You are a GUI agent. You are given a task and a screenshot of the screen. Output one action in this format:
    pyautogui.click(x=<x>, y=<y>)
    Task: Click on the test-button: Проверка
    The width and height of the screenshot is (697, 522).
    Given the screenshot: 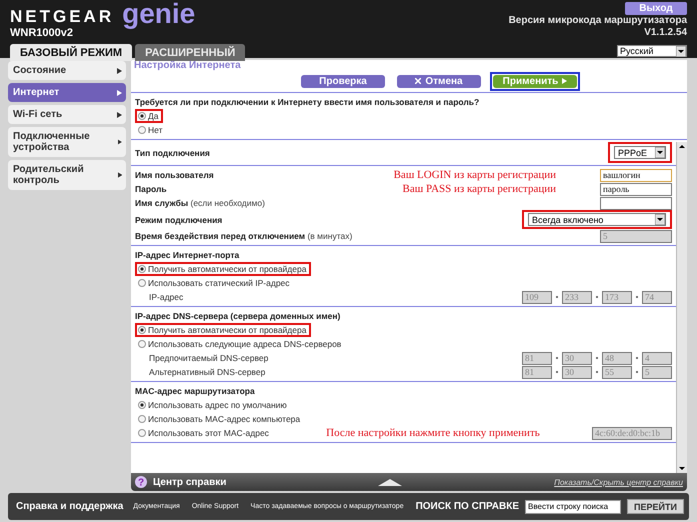 What is the action you would take?
    pyautogui.click(x=343, y=81)
    